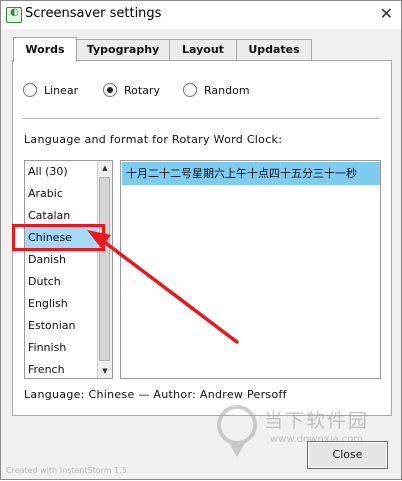 The width and height of the screenshot is (402, 481). I want to click on close-button: Close, so click(347, 455).